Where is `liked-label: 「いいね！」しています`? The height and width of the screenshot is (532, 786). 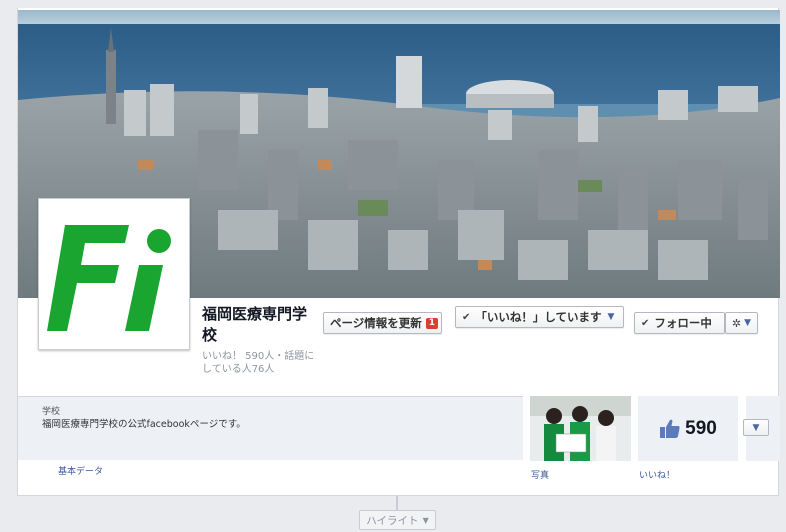
liked-label: 「いいね！」しています is located at coordinates (538, 317).